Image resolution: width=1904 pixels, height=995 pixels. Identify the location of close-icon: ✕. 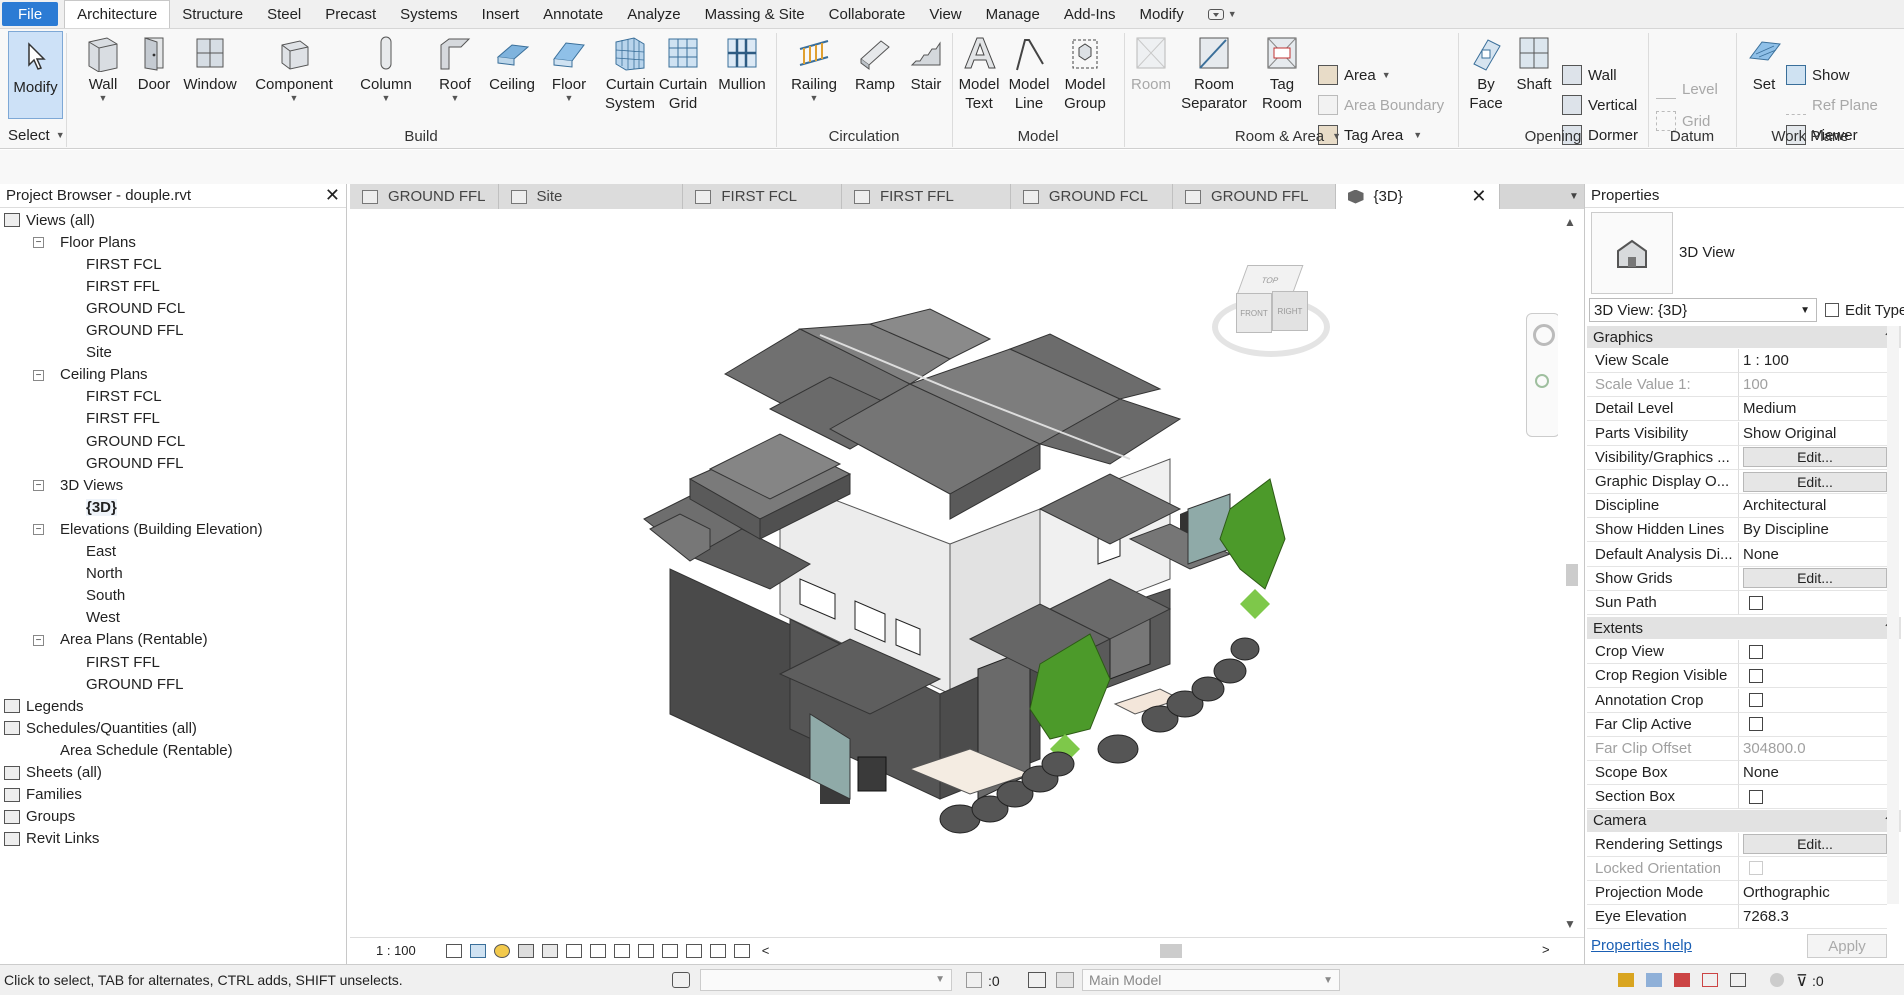
(1478, 196).